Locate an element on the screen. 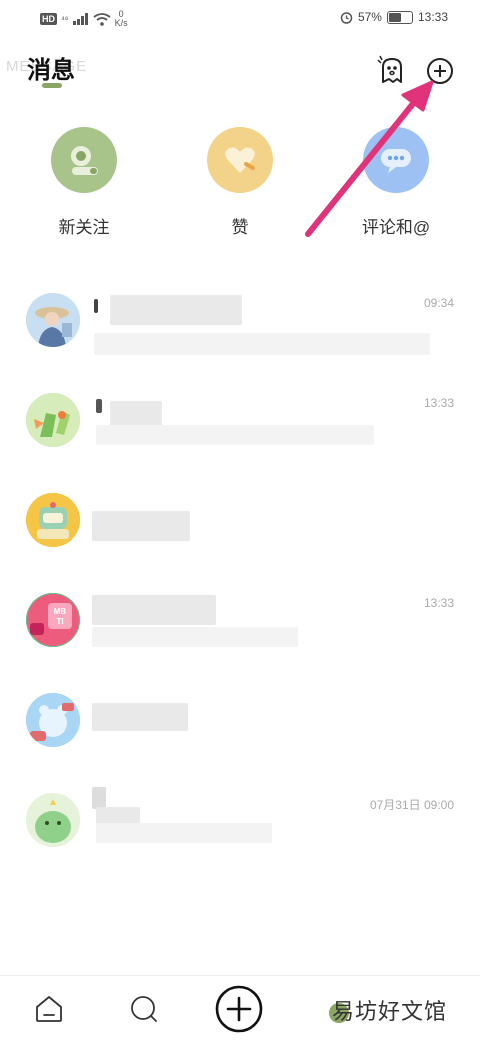 The height and width of the screenshot is (1040, 480). nav-search is located at coordinates (145, 1009).